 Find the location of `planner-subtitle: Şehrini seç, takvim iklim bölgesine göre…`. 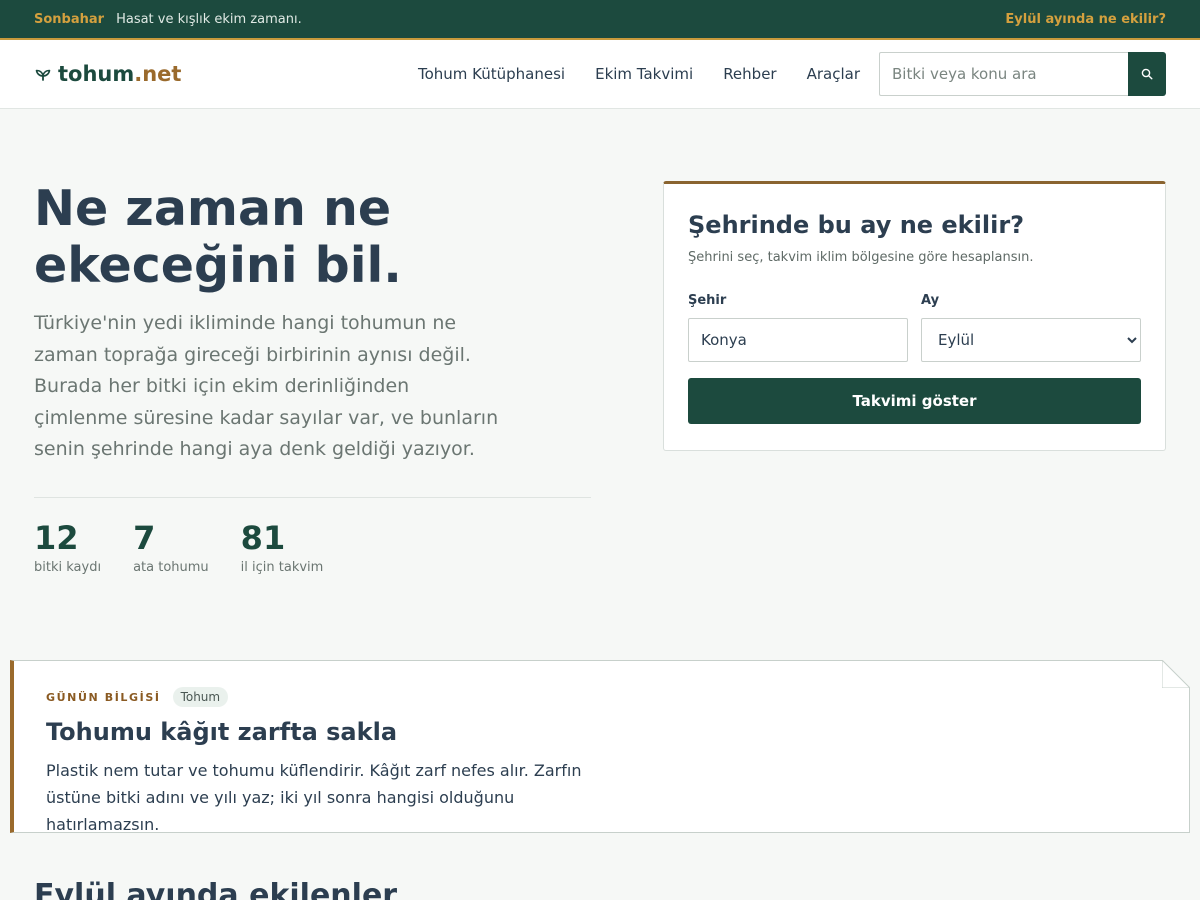

planner-subtitle: Şehrini seç, takvim iklim bölgesine göre… is located at coordinates (861, 257).